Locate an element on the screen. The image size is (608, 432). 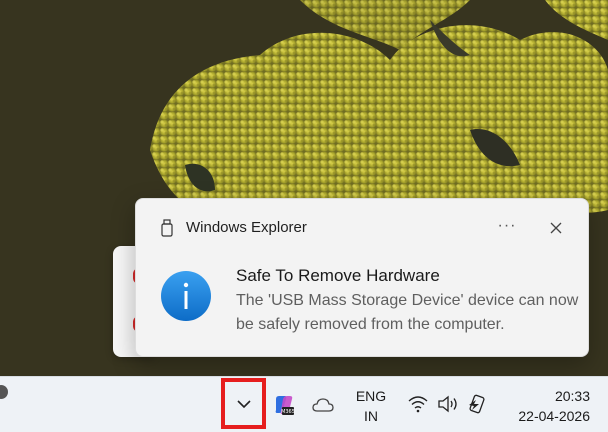
usb-drive-icon is located at coordinates (167, 228).